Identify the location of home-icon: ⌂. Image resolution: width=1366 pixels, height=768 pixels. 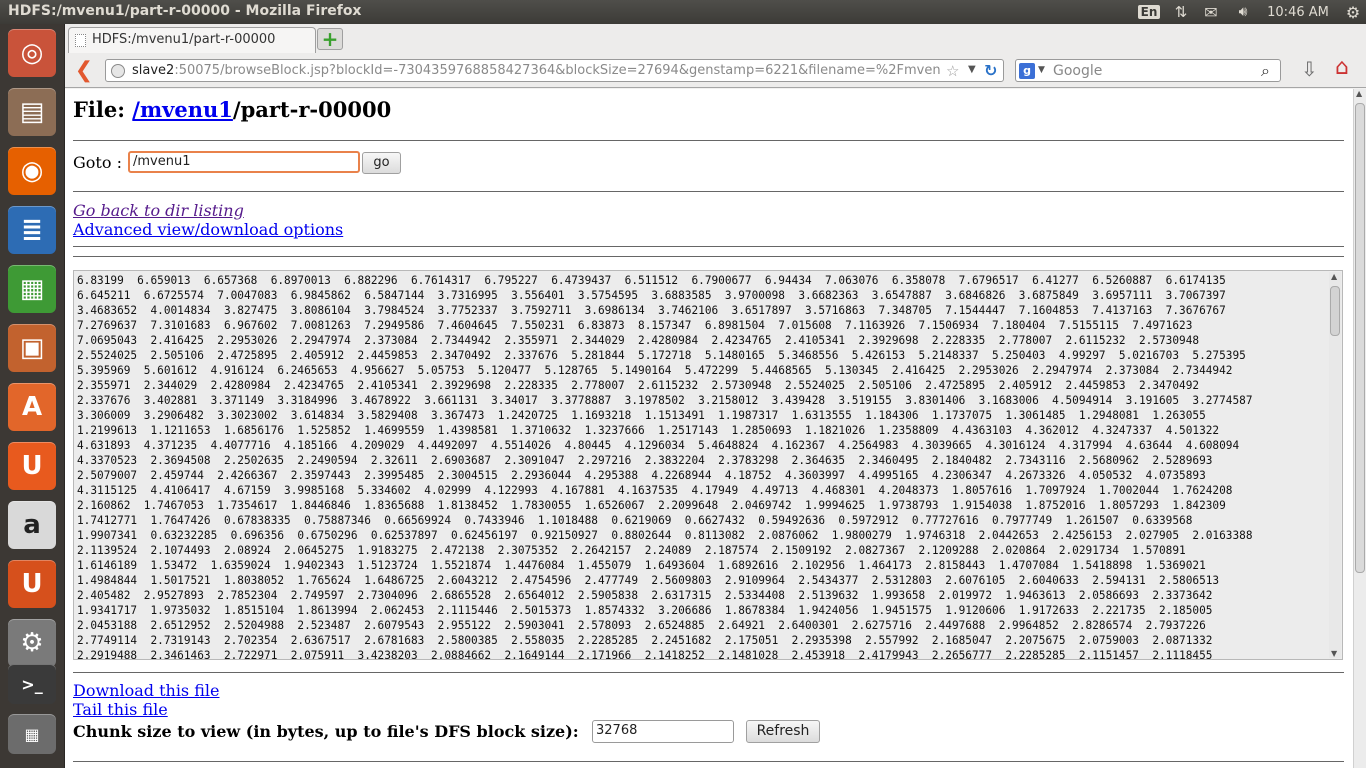
(1348, 68).